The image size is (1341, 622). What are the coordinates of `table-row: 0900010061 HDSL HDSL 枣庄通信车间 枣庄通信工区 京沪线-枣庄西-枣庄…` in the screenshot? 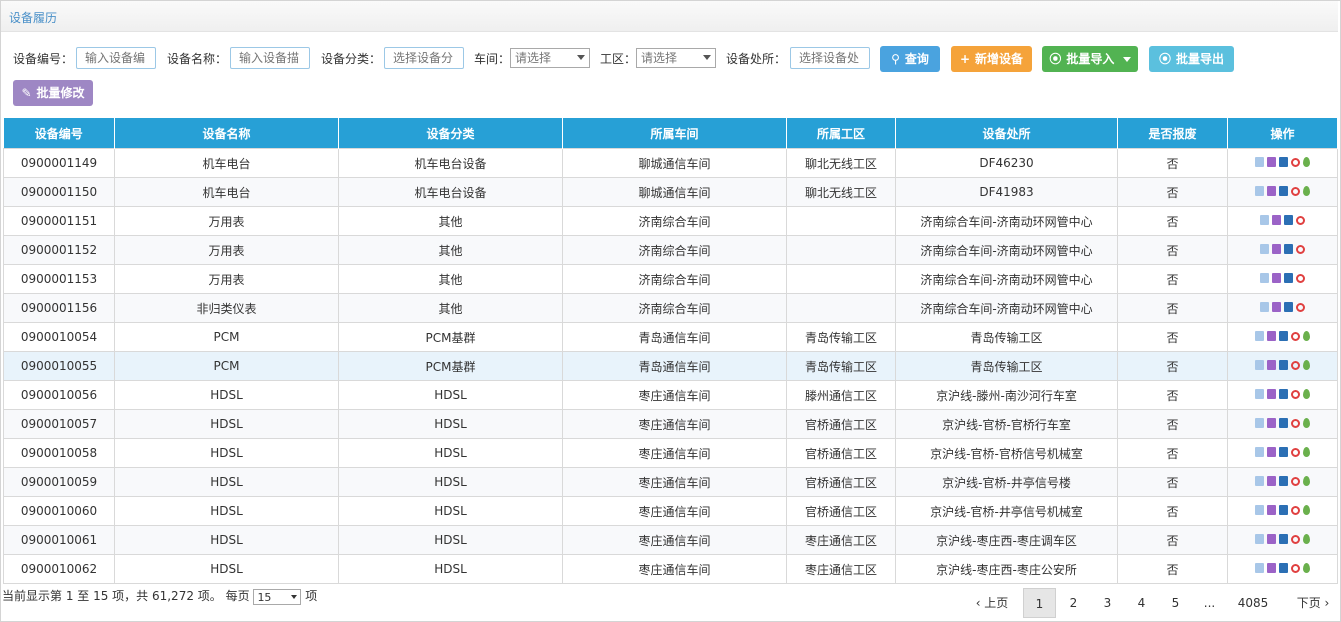 It's located at (670, 540).